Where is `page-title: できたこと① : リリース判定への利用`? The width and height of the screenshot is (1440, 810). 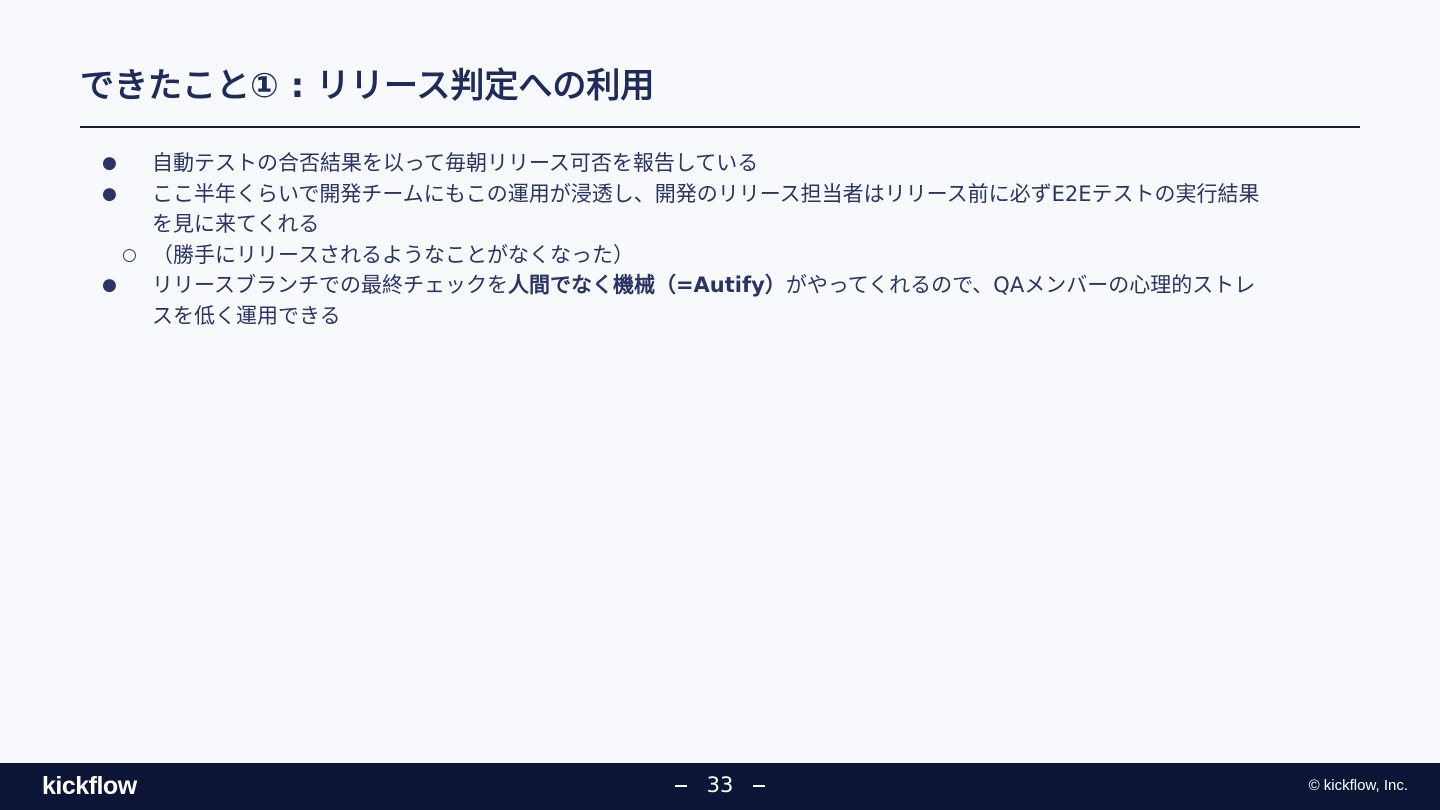
page-title: できたこと① : リリース判定への利用 is located at coordinates (367, 86).